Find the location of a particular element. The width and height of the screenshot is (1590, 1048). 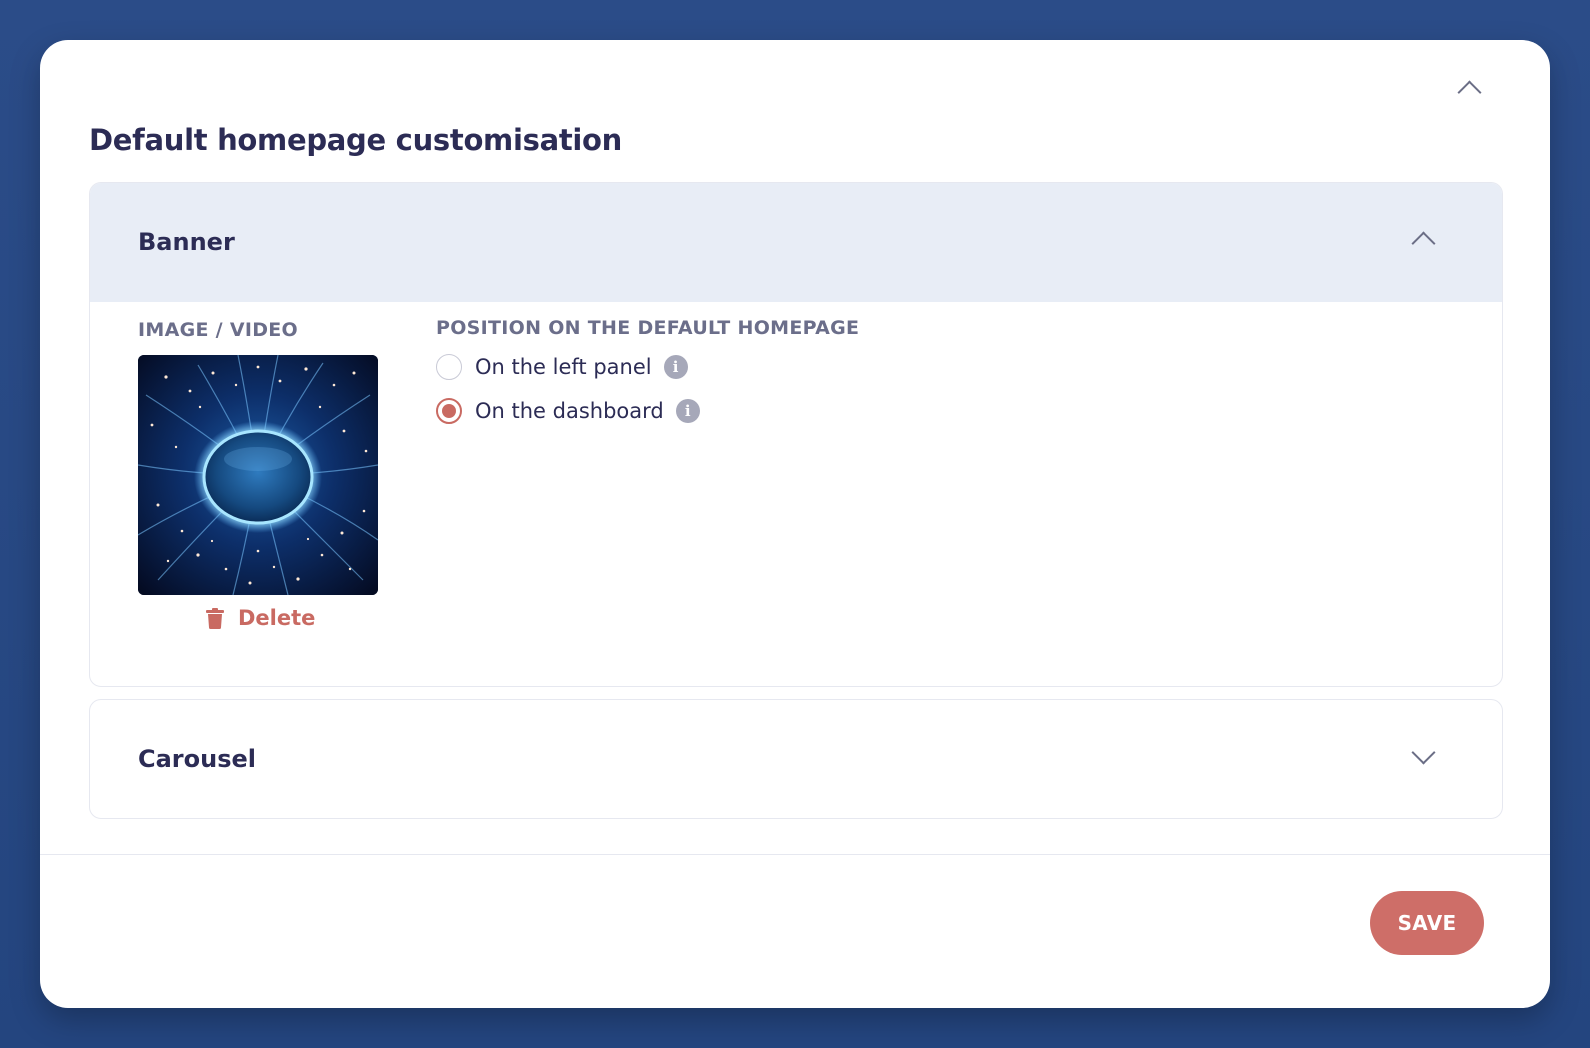

banner-media-thumbnail is located at coordinates (258, 475).